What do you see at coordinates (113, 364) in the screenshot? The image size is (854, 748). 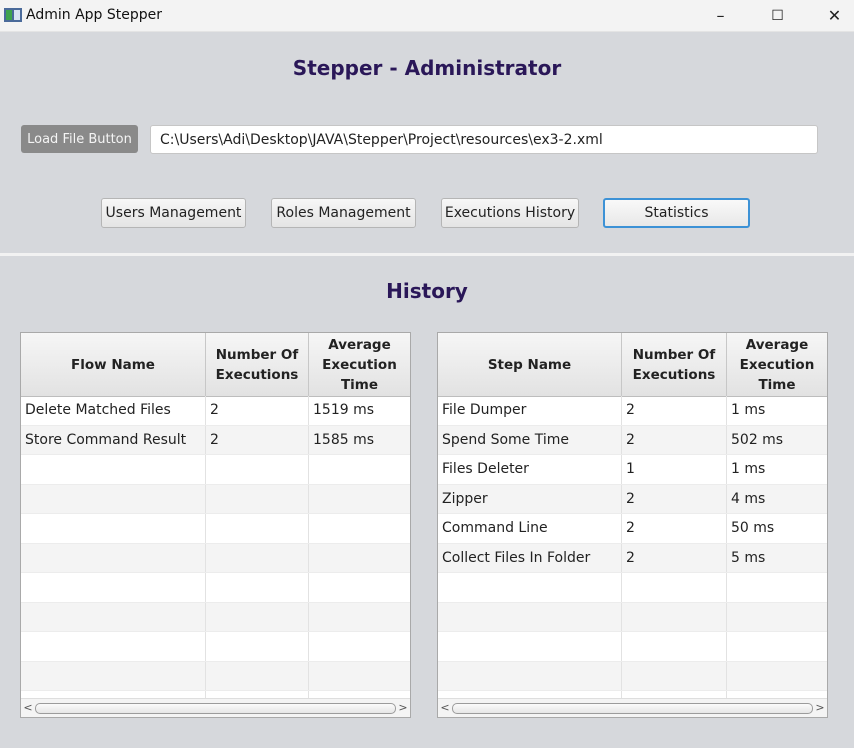 I see `column-header-flow-name: Flow Name` at bounding box center [113, 364].